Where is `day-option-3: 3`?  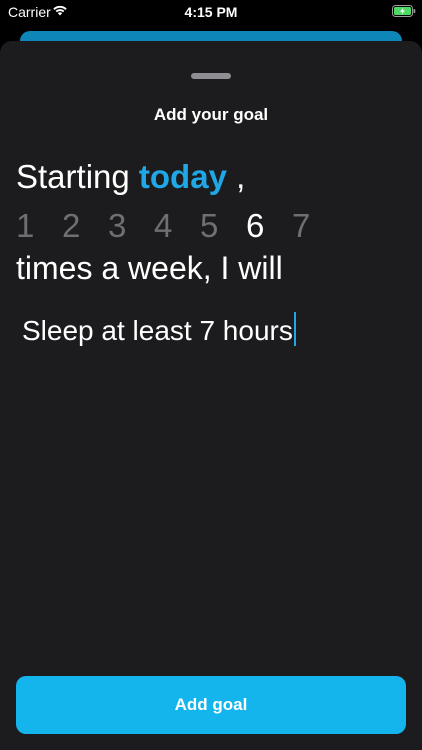 day-option-3: 3 is located at coordinates (131, 226).